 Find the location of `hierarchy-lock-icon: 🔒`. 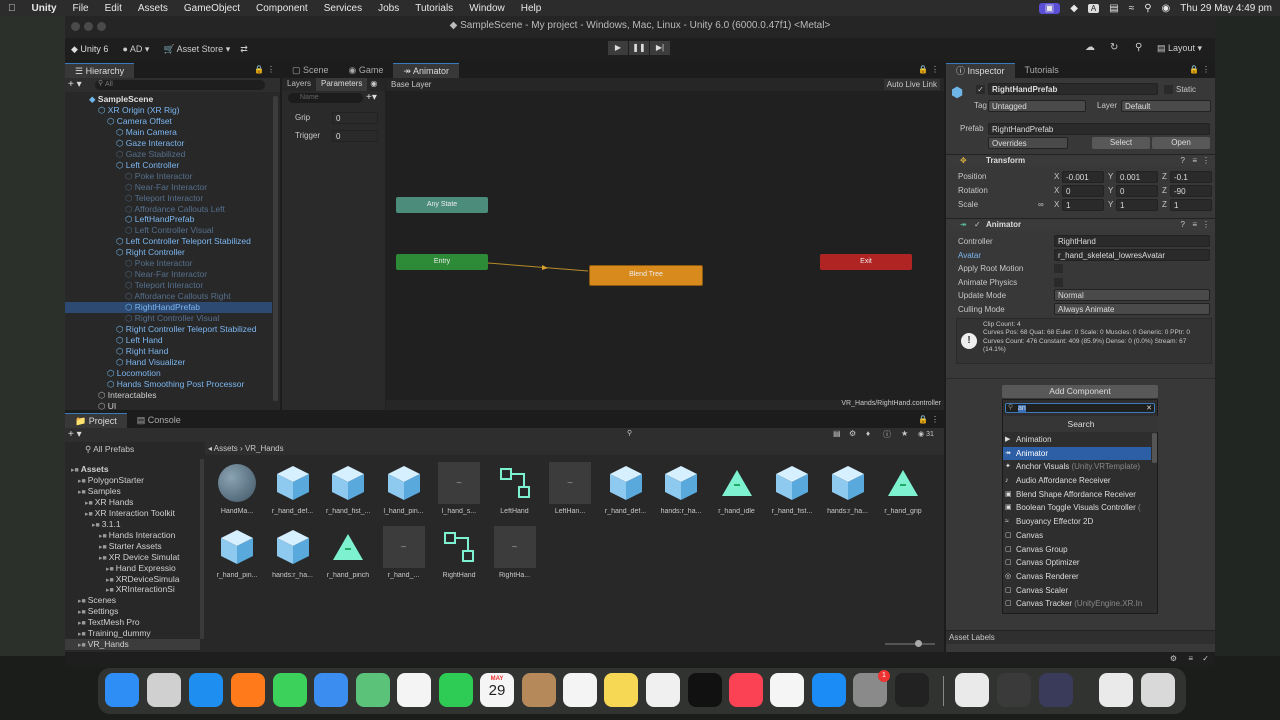

hierarchy-lock-icon: 🔒 is located at coordinates (259, 69).